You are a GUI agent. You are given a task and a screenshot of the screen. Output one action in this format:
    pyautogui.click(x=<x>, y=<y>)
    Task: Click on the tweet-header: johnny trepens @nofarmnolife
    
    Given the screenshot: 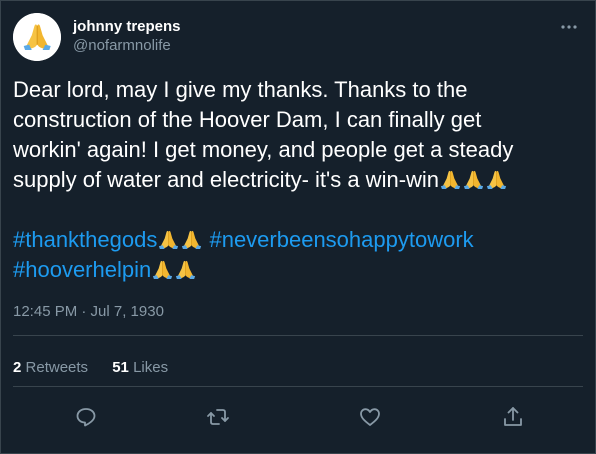 What is the action you would take?
    pyautogui.click(x=298, y=37)
    